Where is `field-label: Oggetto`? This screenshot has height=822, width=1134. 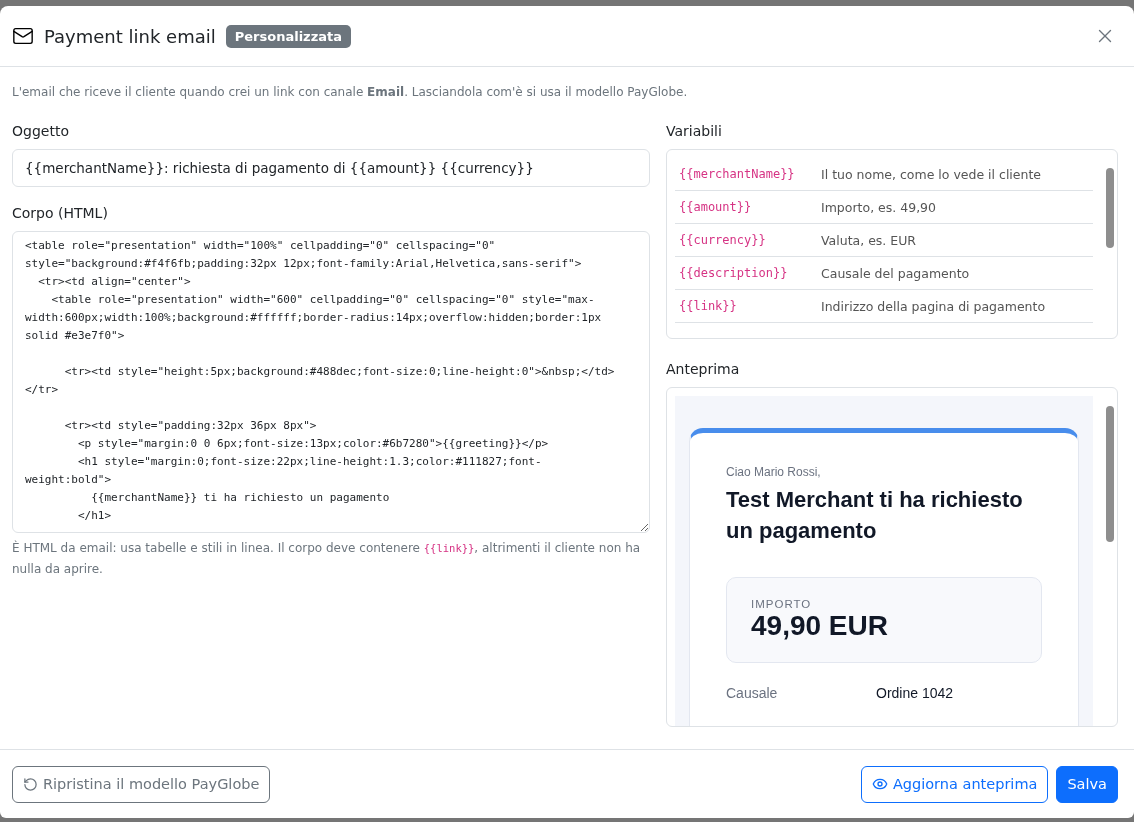
field-label: Oggetto is located at coordinates (41, 131).